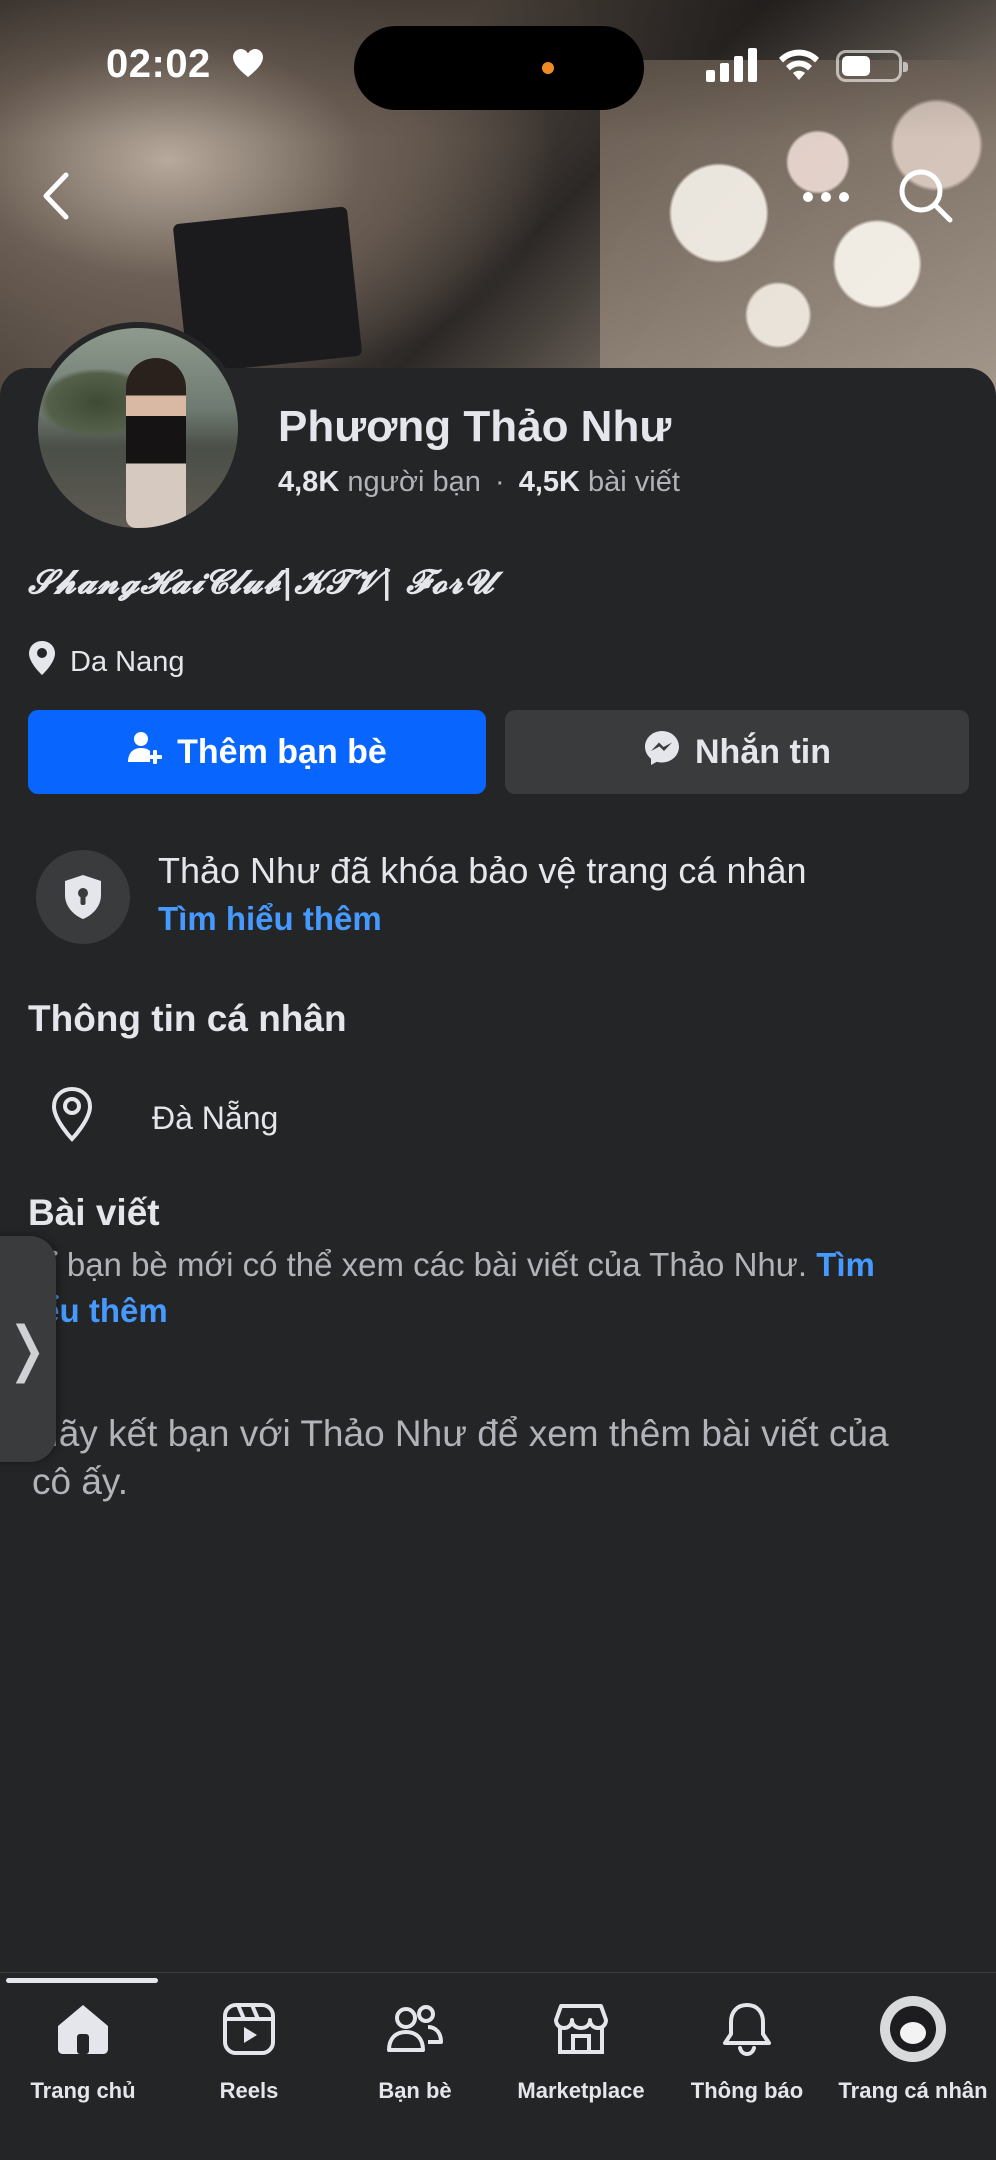 The width and height of the screenshot is (996, 2160). I want to click on friends-count: 4,8K, so click(309, 482).